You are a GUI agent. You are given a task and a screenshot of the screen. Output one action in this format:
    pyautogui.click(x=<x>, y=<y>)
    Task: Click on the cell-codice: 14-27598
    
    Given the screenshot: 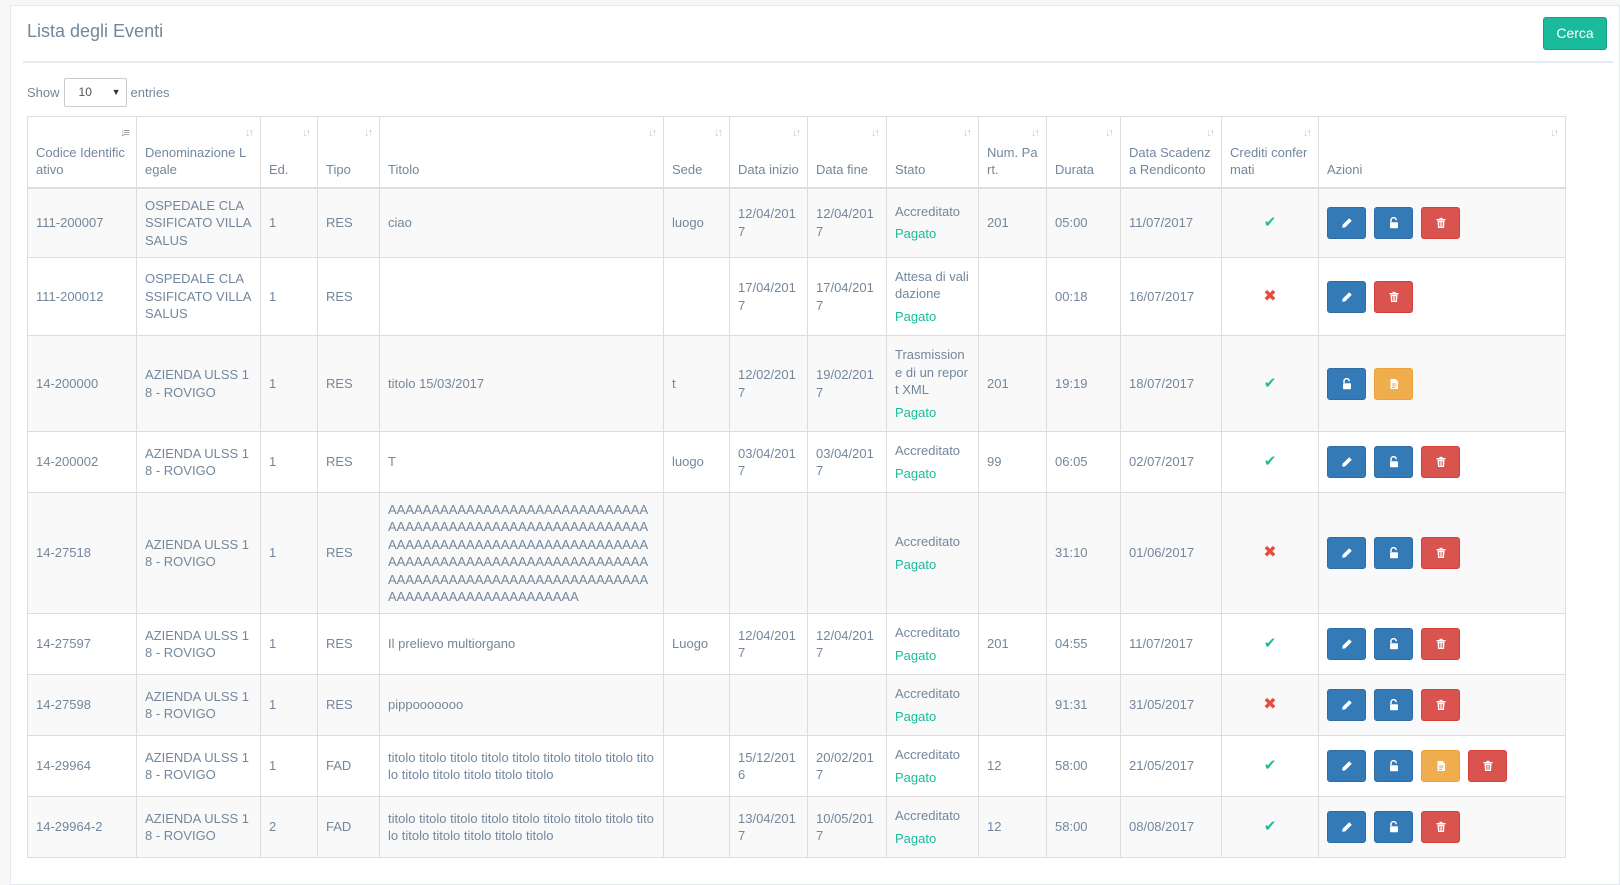 What is the action you would take?
    pyautogui.click(x=82, y=705)
    